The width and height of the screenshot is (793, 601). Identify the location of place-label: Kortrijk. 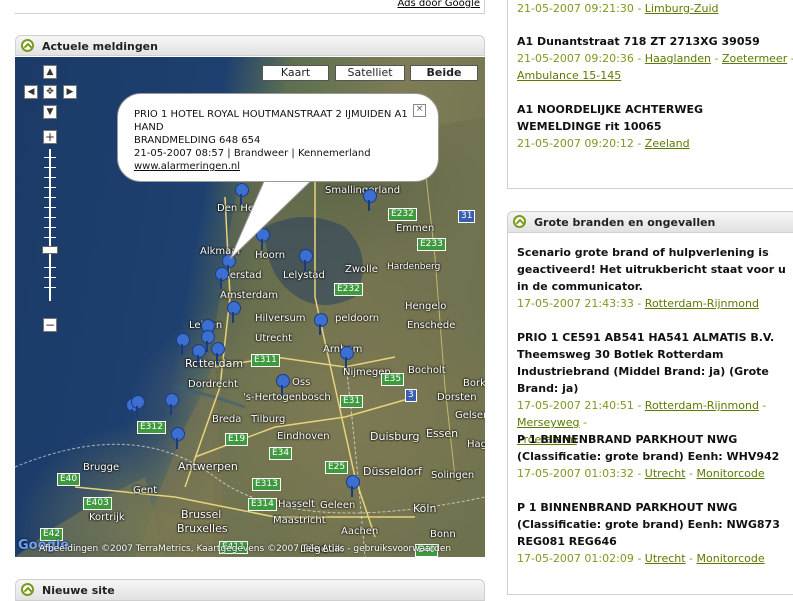
(107, 517).